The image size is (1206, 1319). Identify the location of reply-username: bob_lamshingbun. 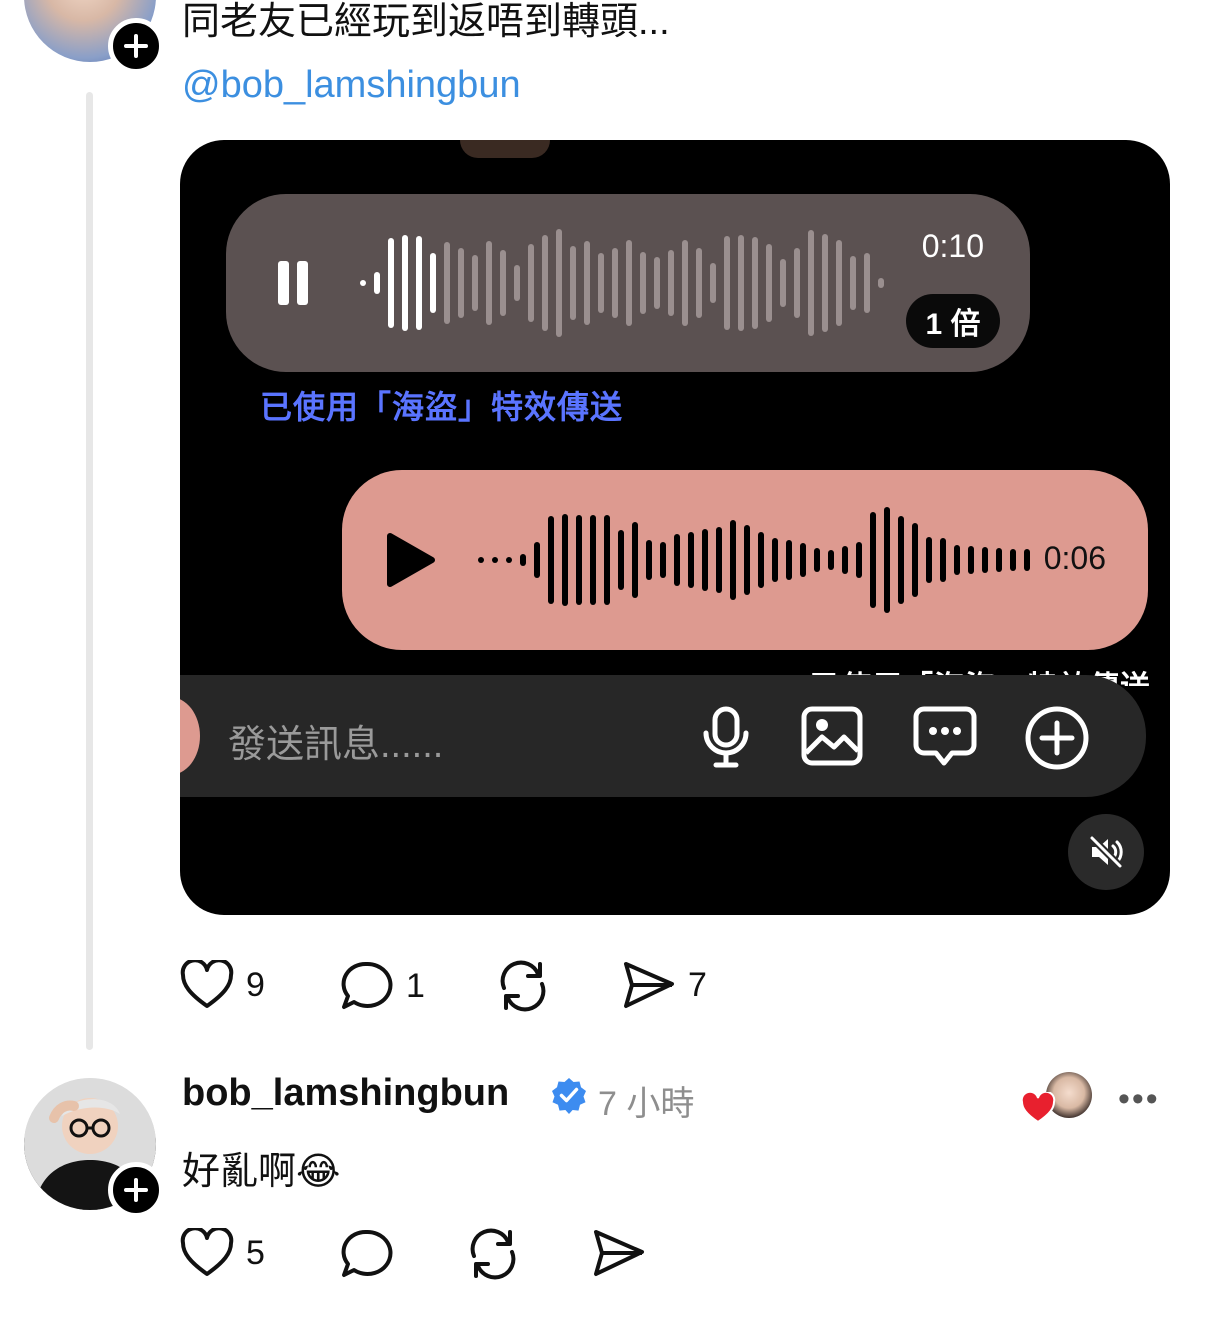
(345, 1093).